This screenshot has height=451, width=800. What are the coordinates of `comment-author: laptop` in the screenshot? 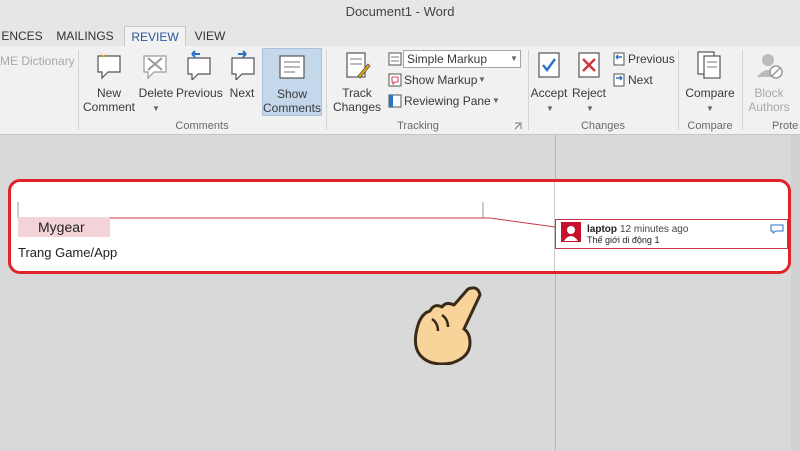 It's located at (602, 229).